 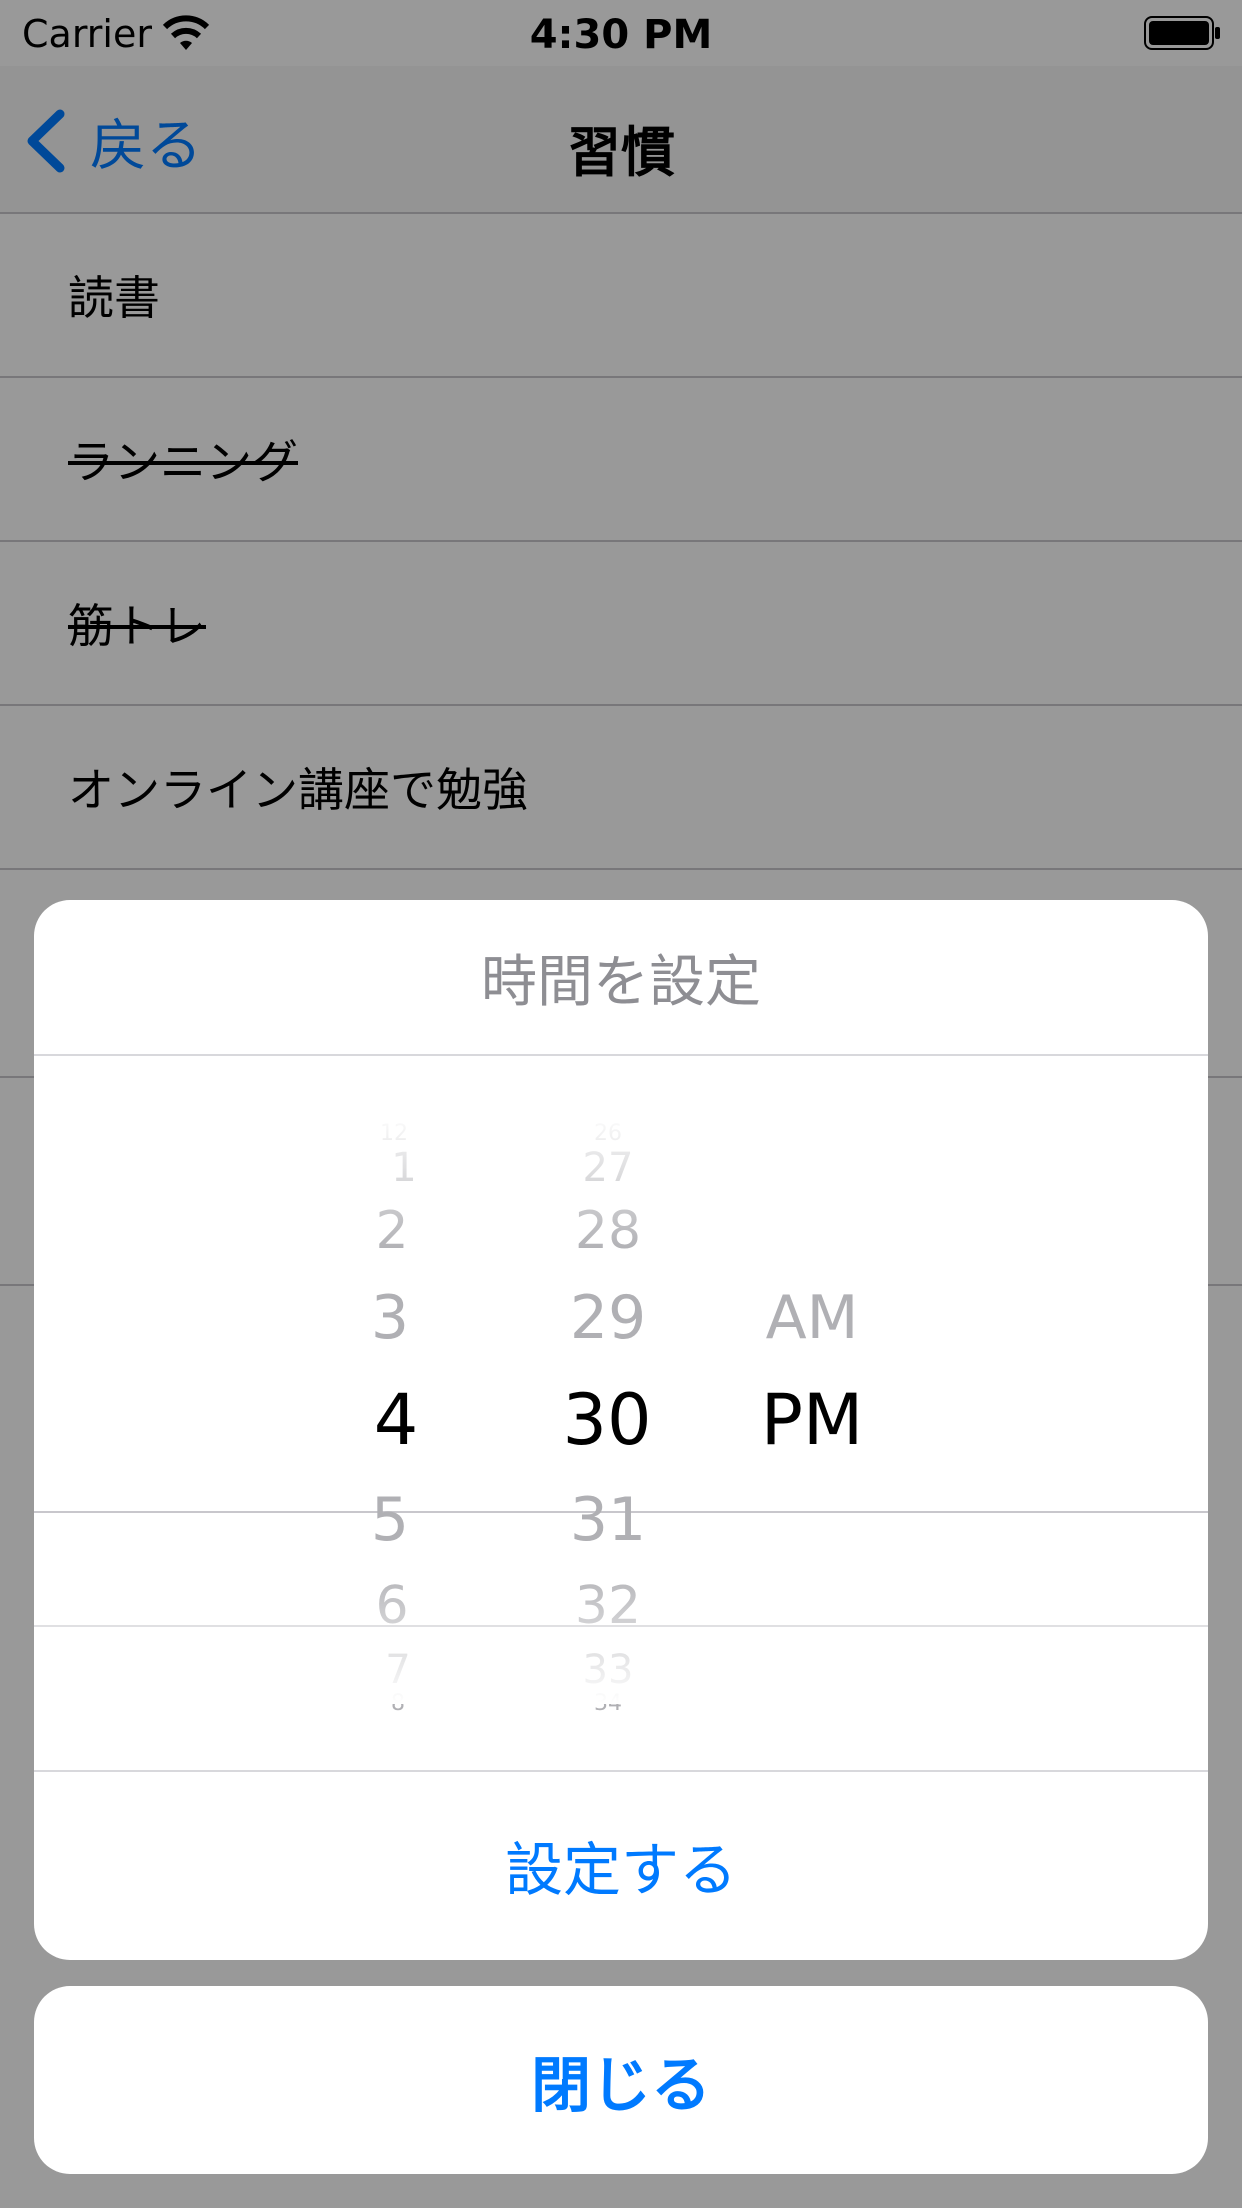 I want to click on set-time-button: 設定する, so click(x=621, y=1865).